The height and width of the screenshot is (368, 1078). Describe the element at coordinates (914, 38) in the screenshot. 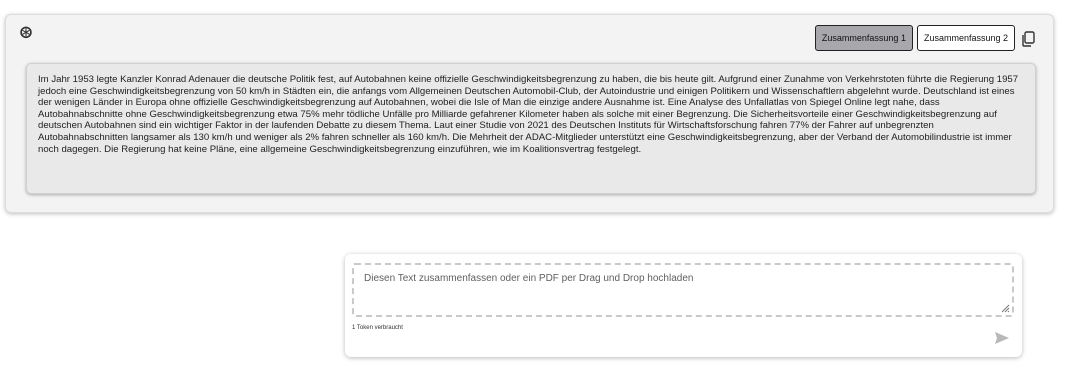

I see `summary-tabs: Zusammenfassung 1 Zusammenfassung 2` at that location.